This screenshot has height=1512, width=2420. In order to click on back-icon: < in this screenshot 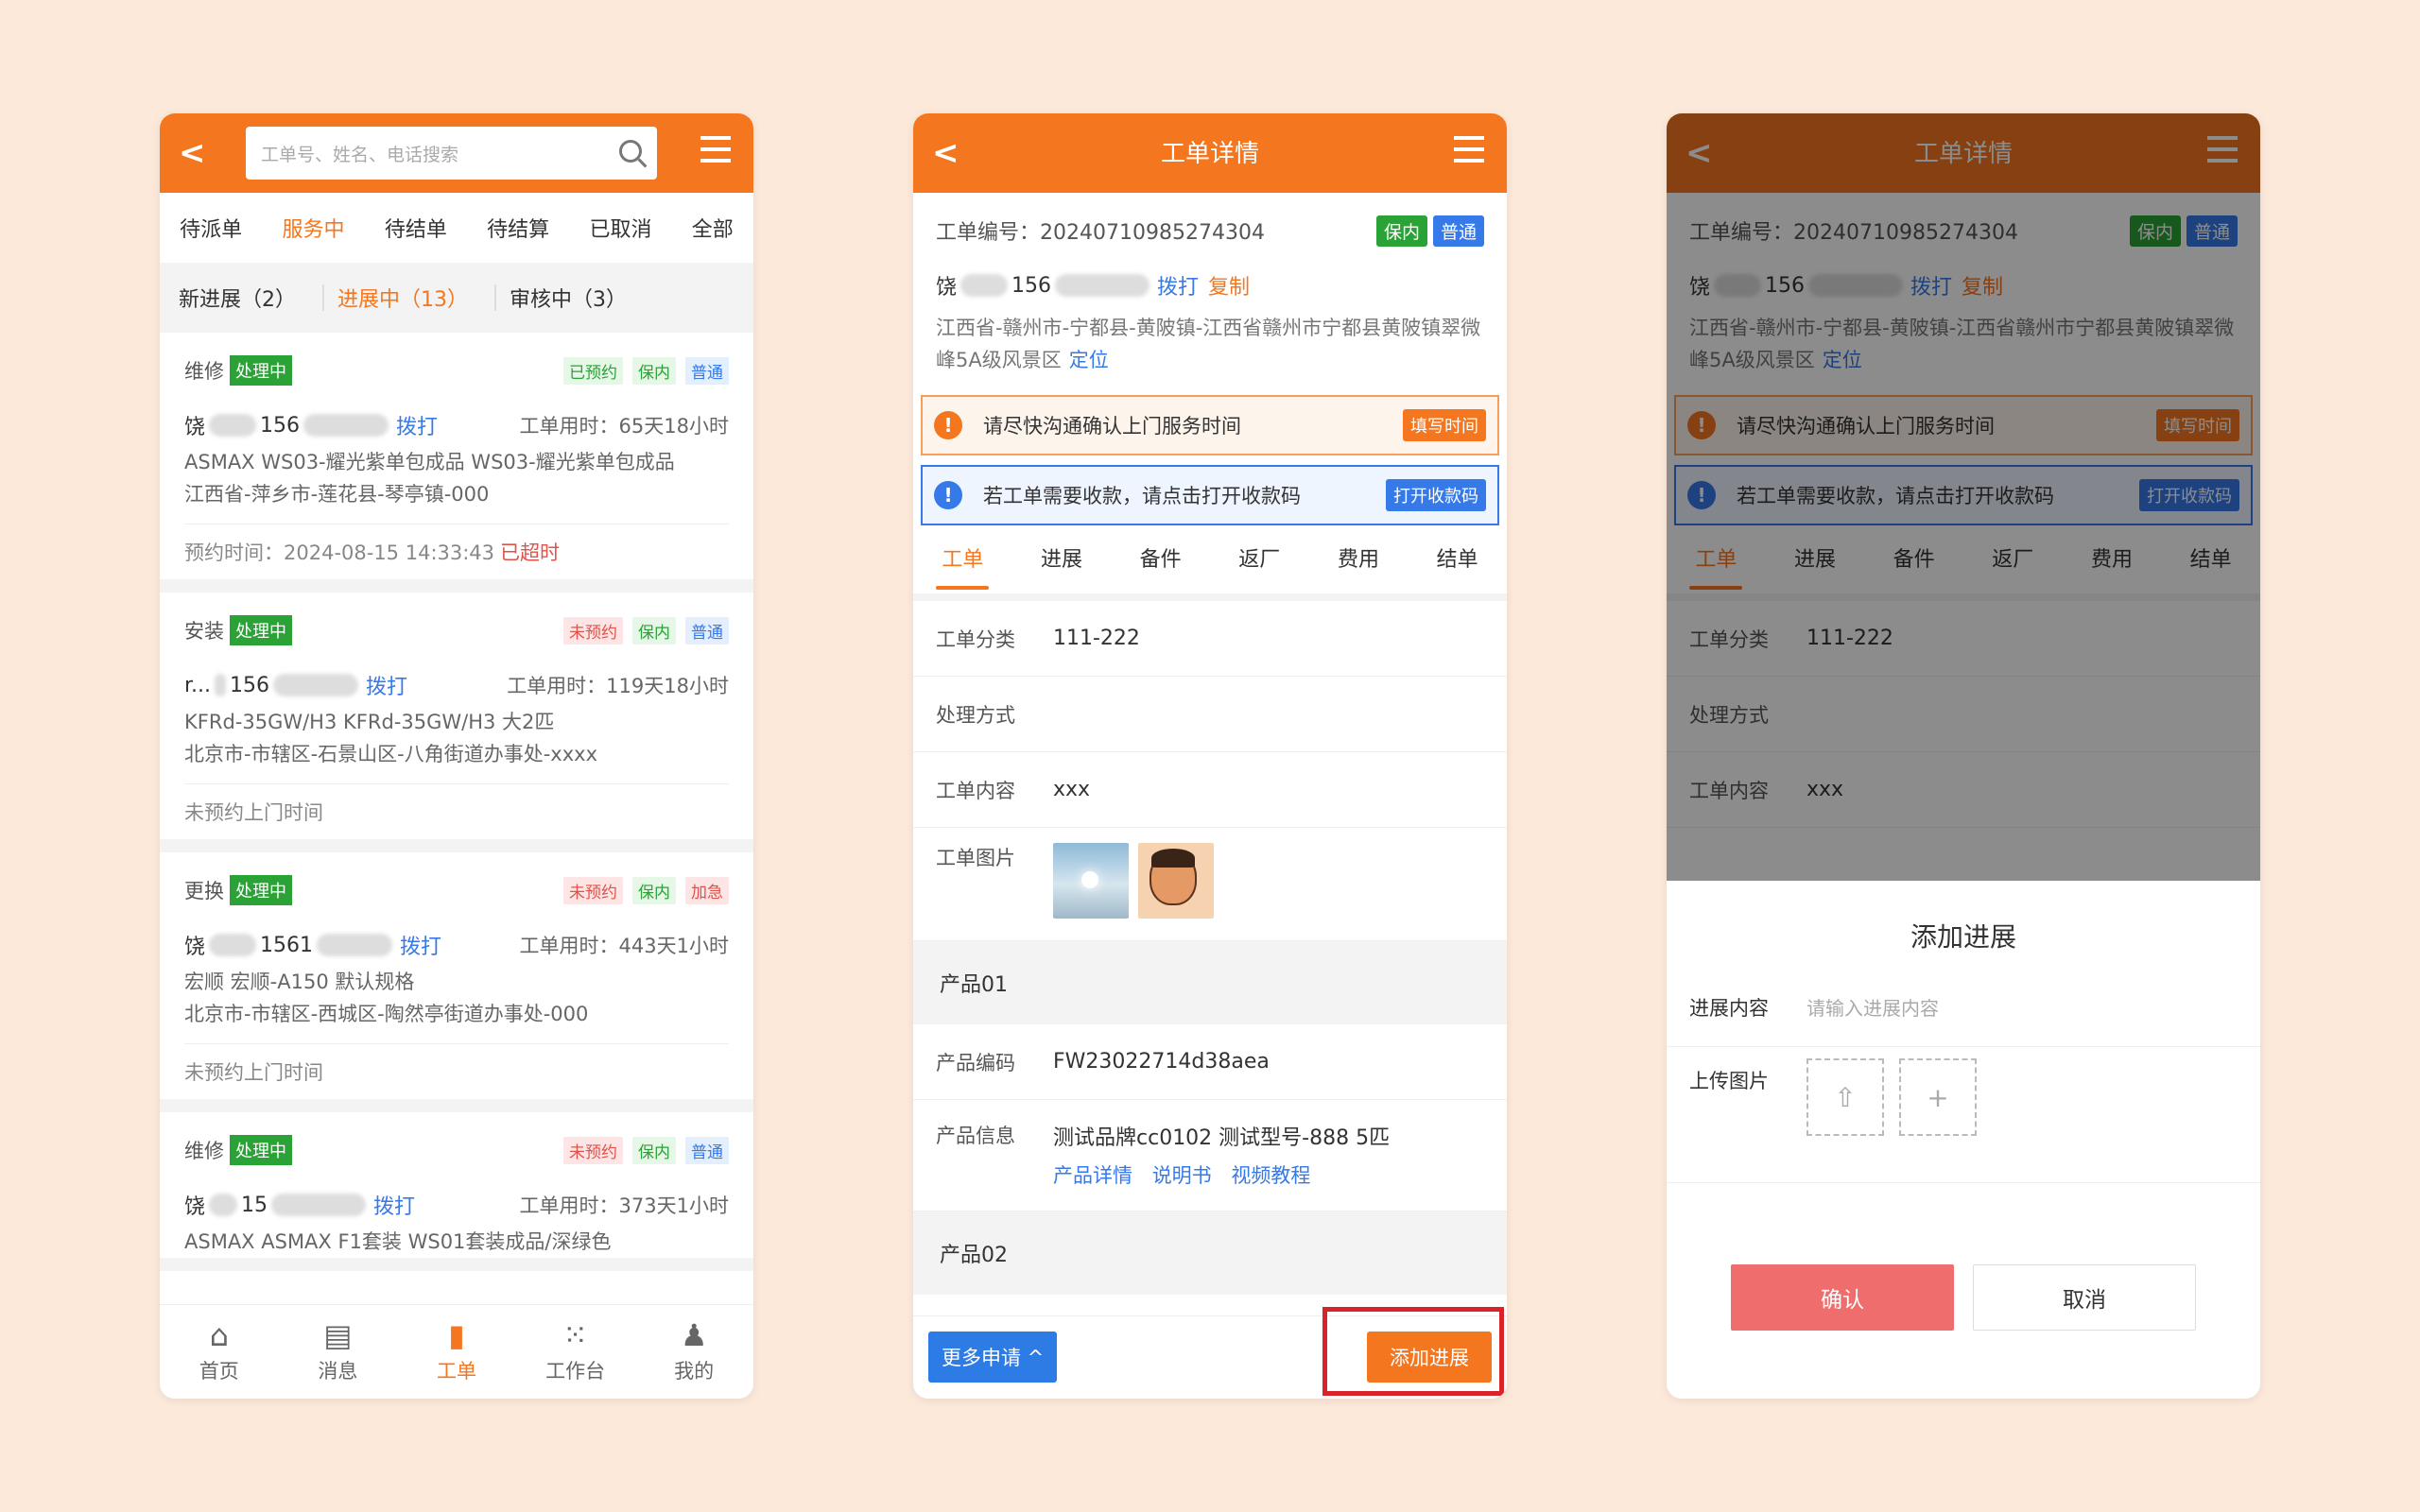, I will do `click(193, 153)`.